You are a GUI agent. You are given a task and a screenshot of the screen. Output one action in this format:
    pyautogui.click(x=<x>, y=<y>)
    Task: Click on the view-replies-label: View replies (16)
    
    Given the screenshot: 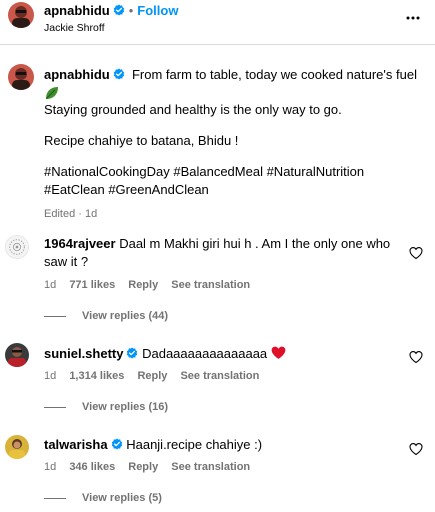 What is the action you would take?
    pyautogui.click(x=125, y=407)
    